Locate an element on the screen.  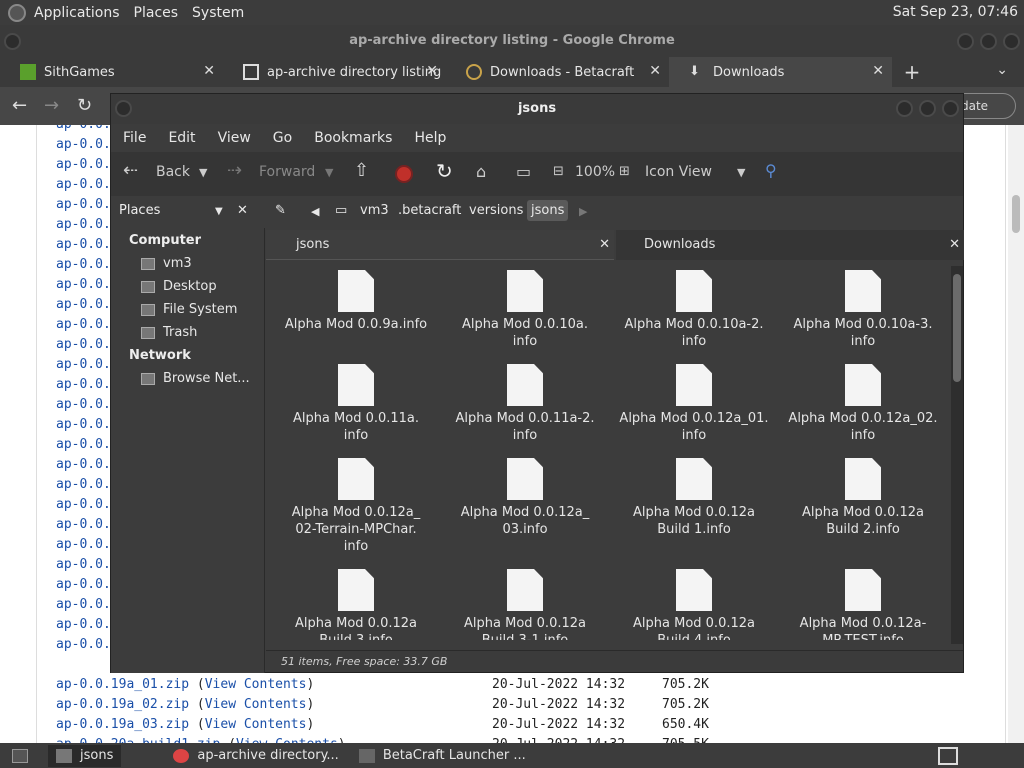
tab-search-chevron-icon: ⌄ is located at coordinates (1002, 70).